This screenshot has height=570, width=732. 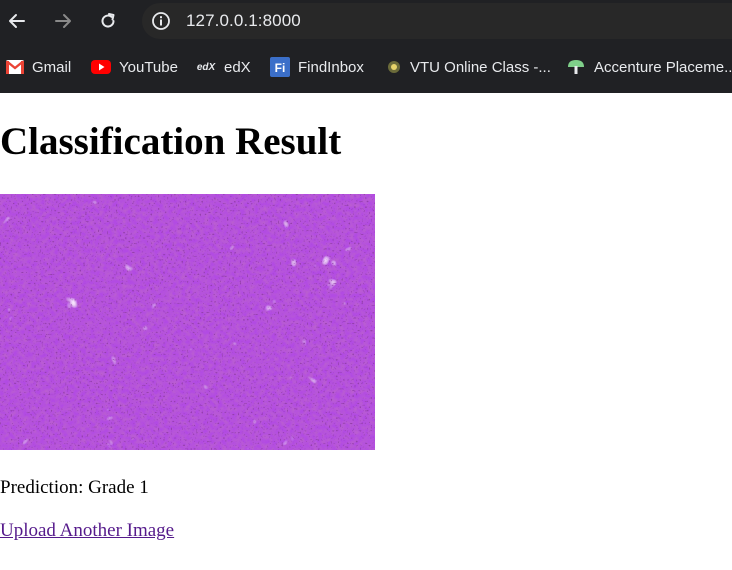 What do you see at coordinates (394, 67) in the screenshot?
I see `vtu-icon` at bounding box center [394, 67].